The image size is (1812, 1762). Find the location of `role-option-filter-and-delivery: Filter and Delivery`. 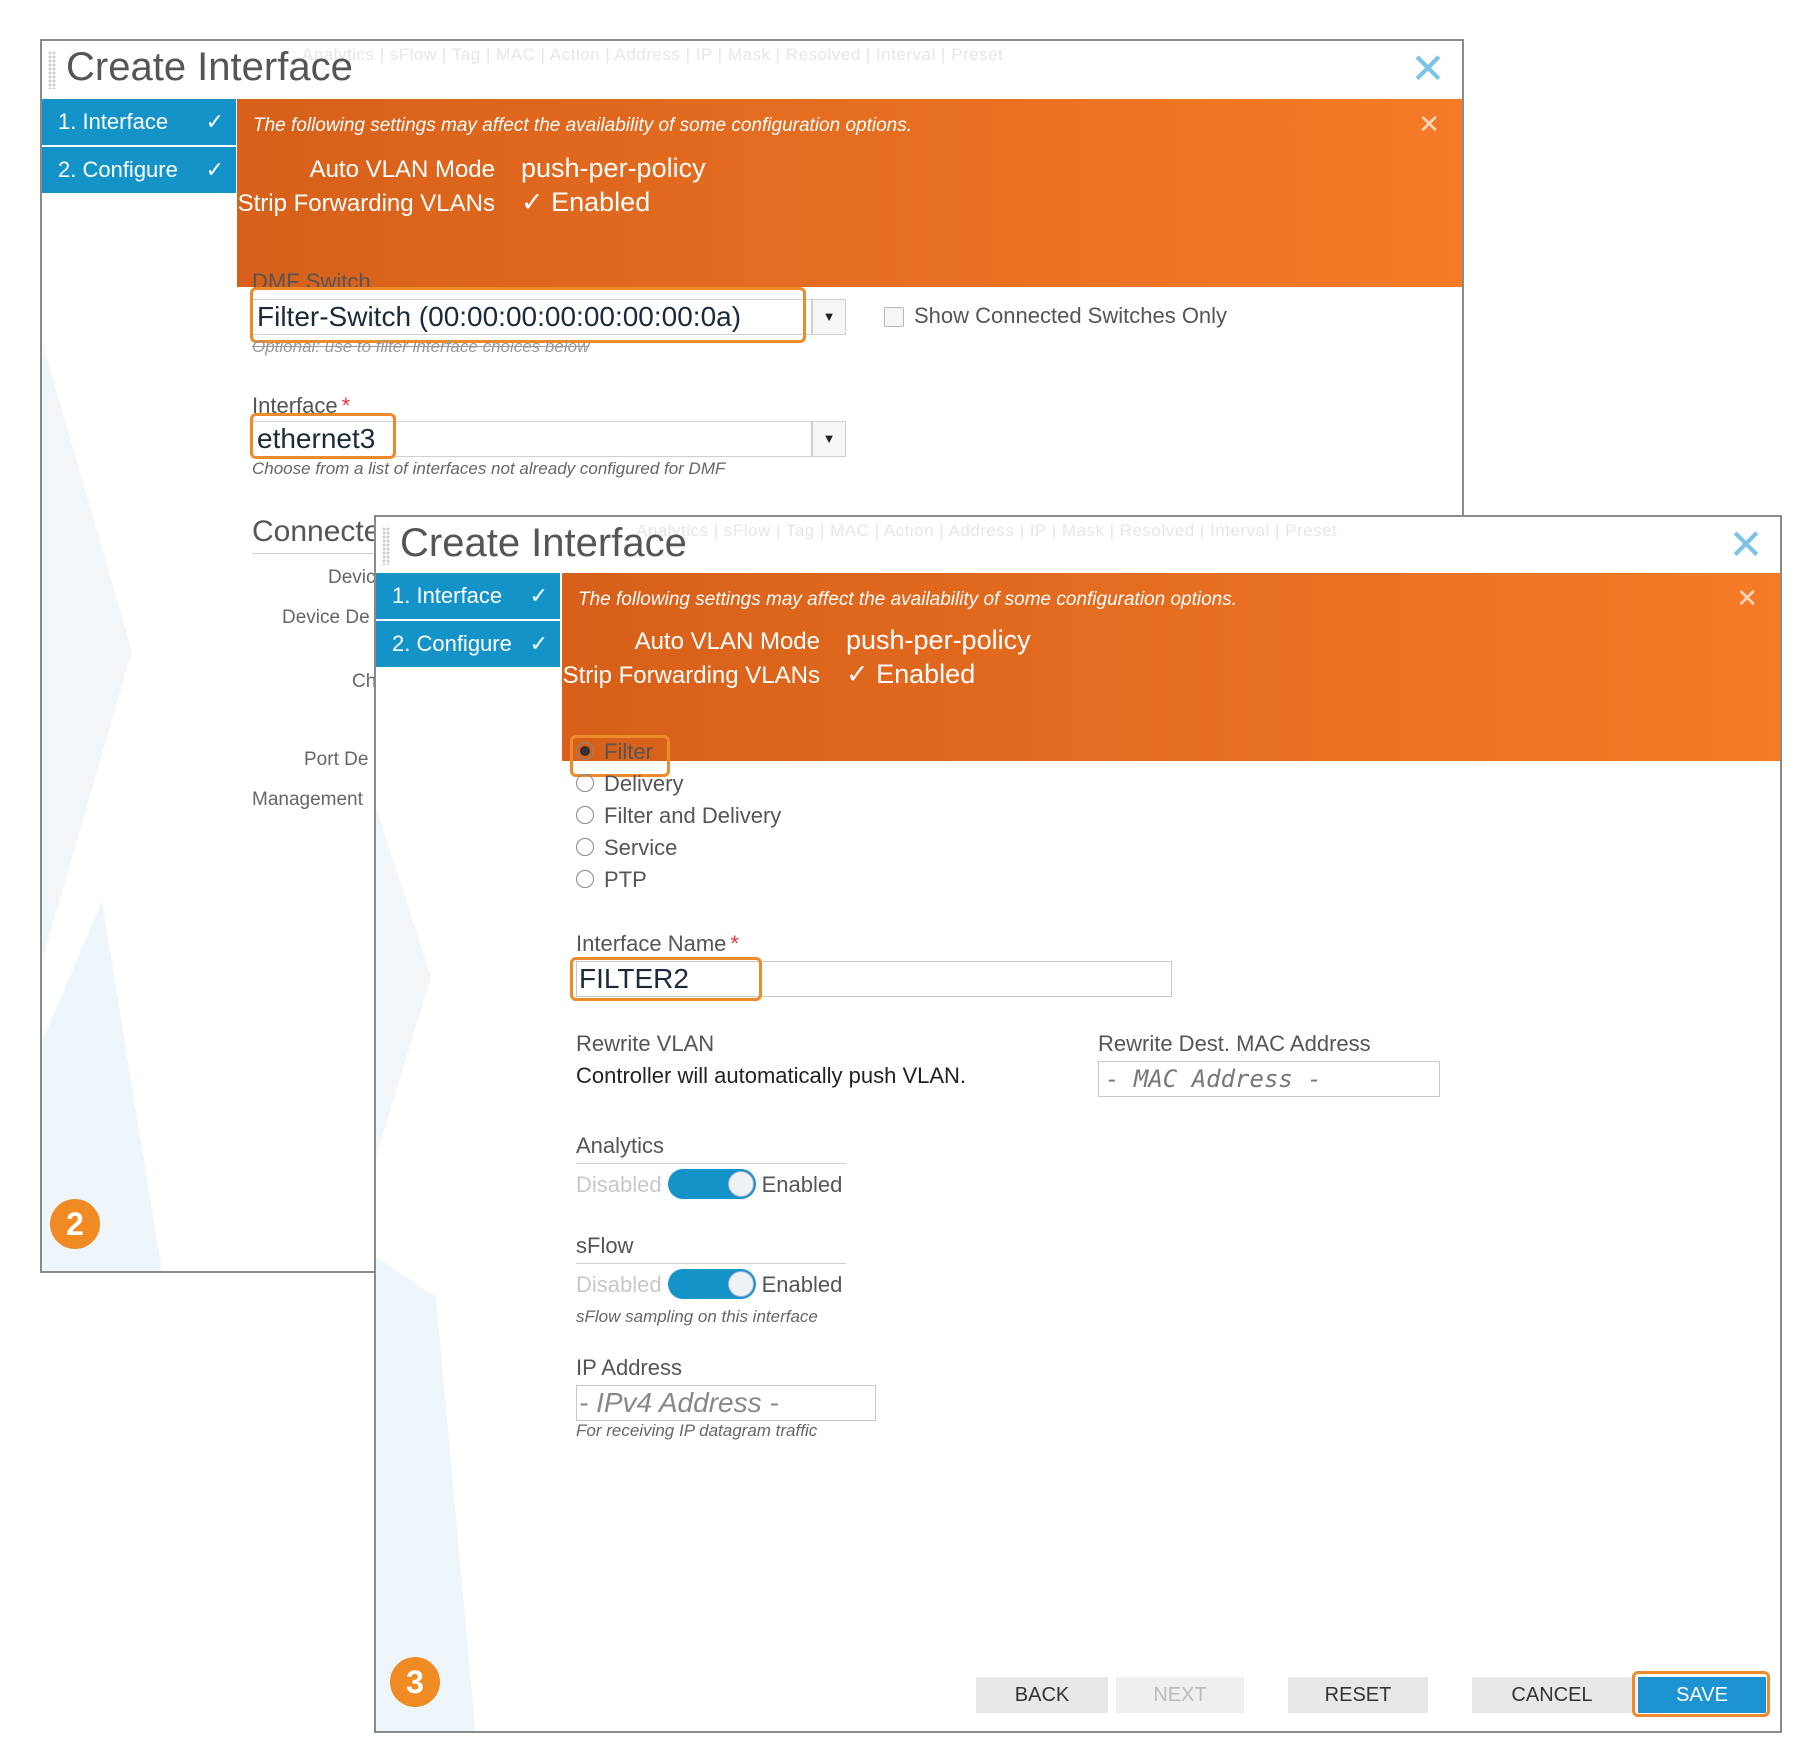

role-option-filter-and-delivery: Filter and Delivery is located at coordinates (678, 818).